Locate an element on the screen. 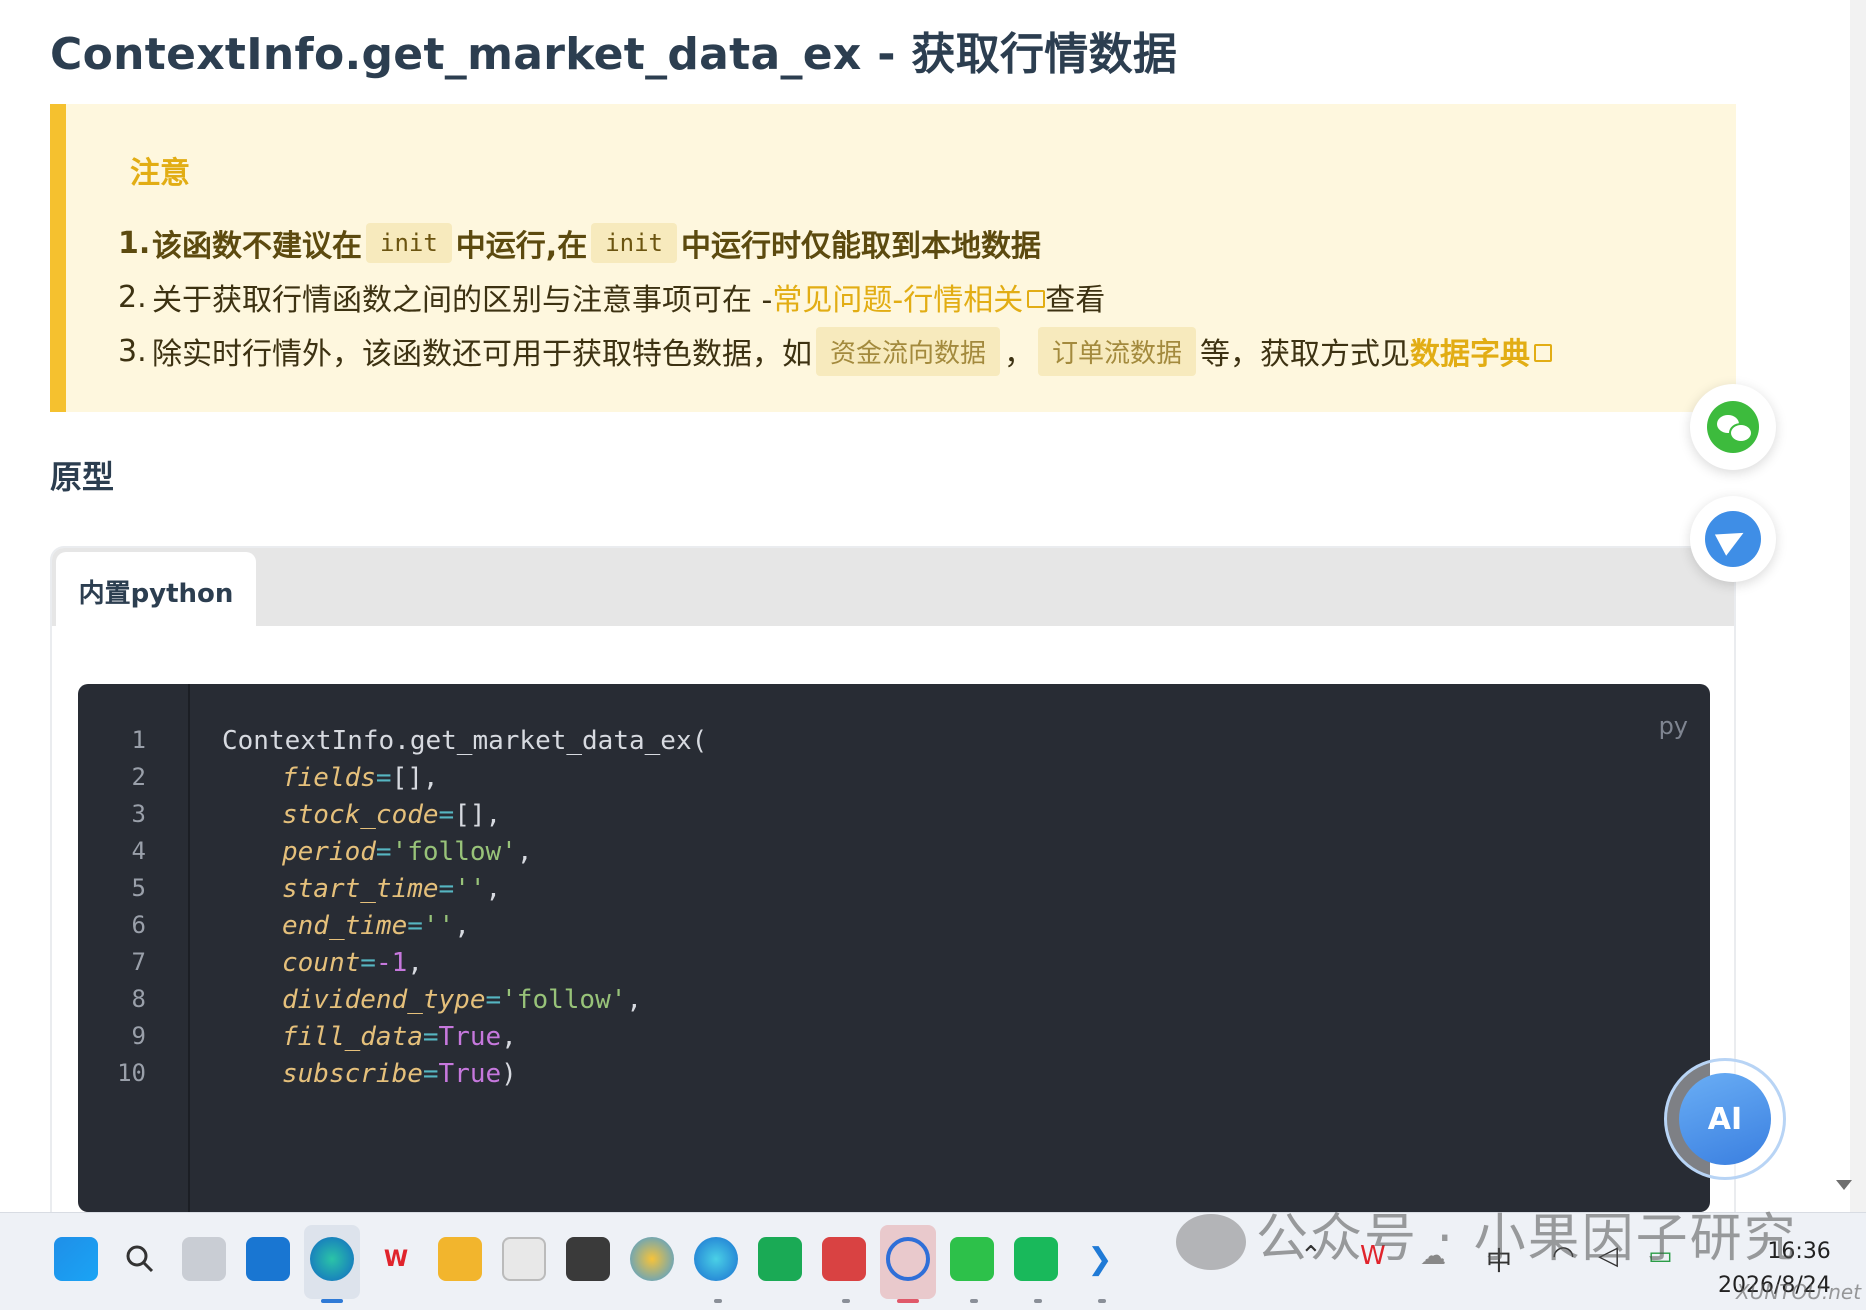 This screenshot has width=1866, height=1310. wechat-icon is located at coordinates (972, 1259).